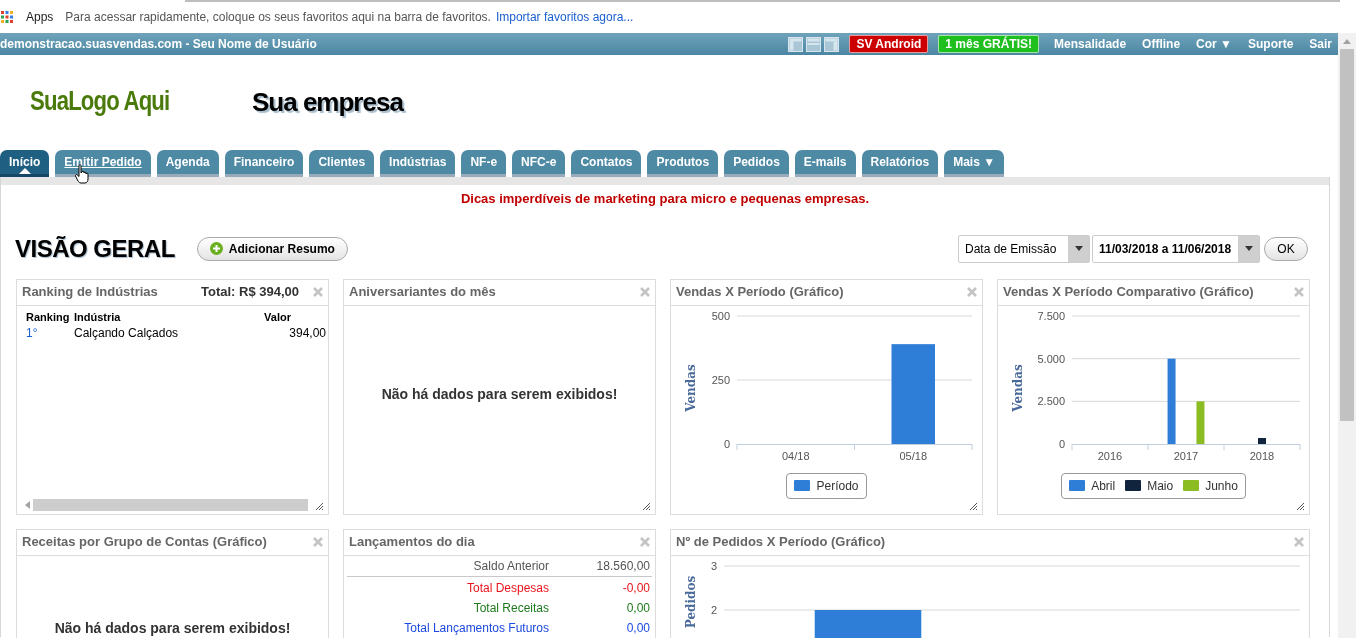  What do you see at coordinates (158, 44) in the screenshot?
I see `site-title: demonstracao.suasvendas.com - Seu Nome de Usuário` at bounding box center [158, 44].